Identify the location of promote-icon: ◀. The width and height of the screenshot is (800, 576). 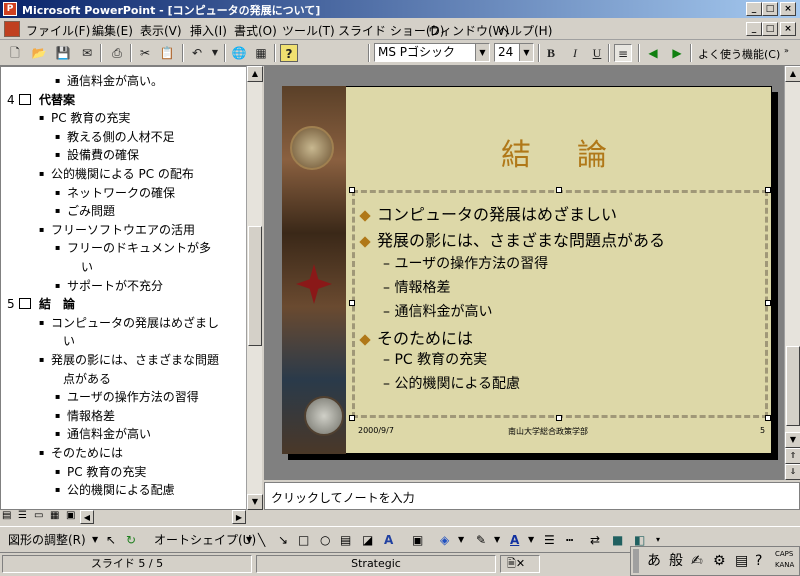
(653, 53).